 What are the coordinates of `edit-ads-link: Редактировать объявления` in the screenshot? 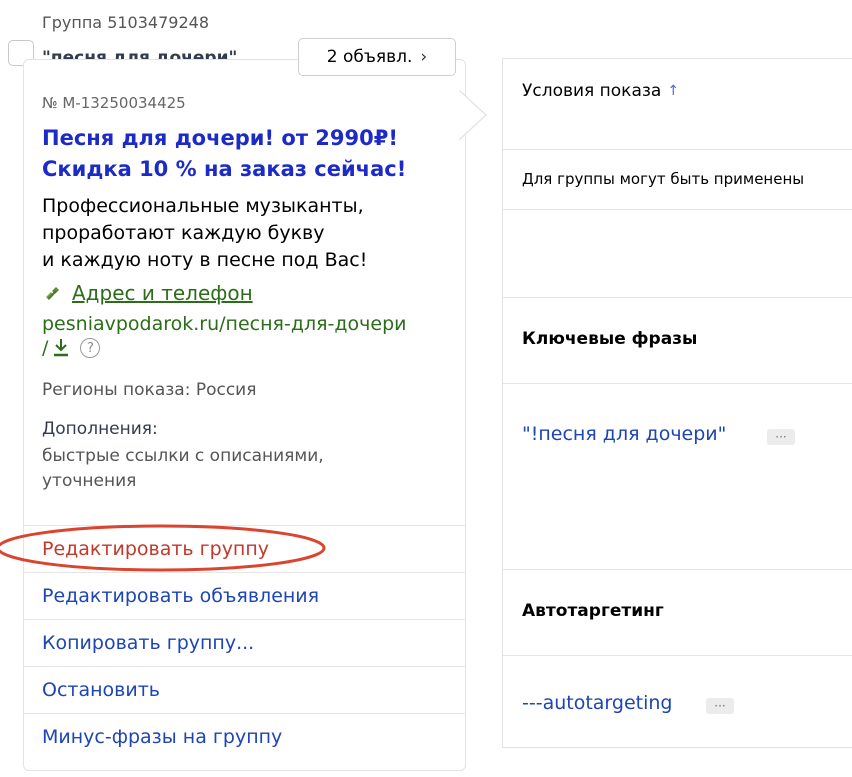 It's located at (244, 595).